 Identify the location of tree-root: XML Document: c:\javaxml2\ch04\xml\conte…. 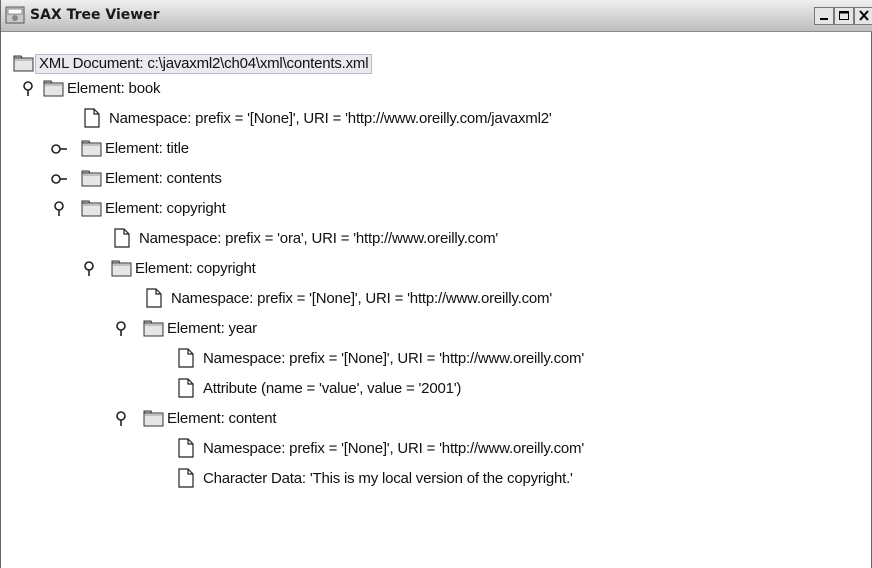
(261, 64).